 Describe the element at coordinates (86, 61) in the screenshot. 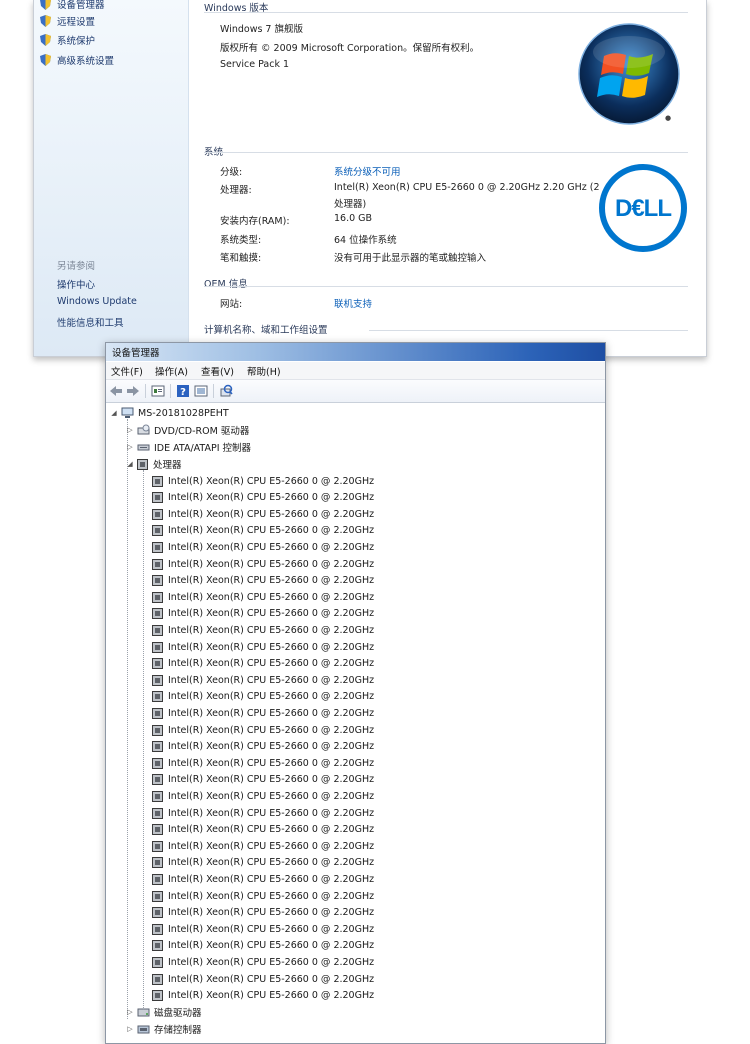

I see `sidebar-link-label: 高级系统设置` at that location.